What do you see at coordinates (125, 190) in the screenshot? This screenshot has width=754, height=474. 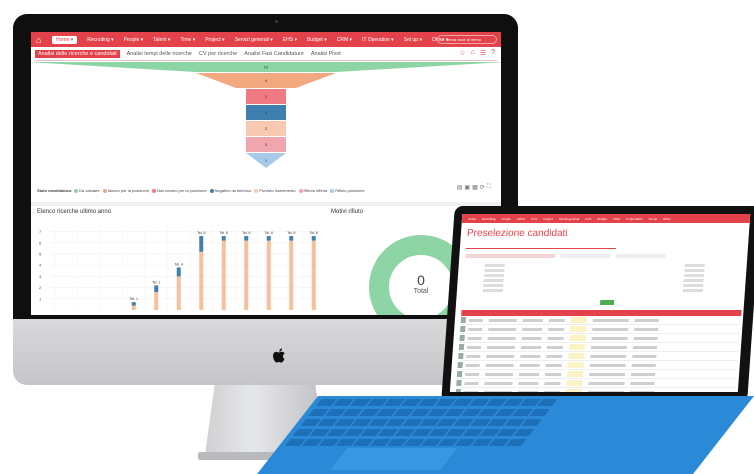 I see `legend-item: Idoneo per la posizione` at bounding box center [125, 190].